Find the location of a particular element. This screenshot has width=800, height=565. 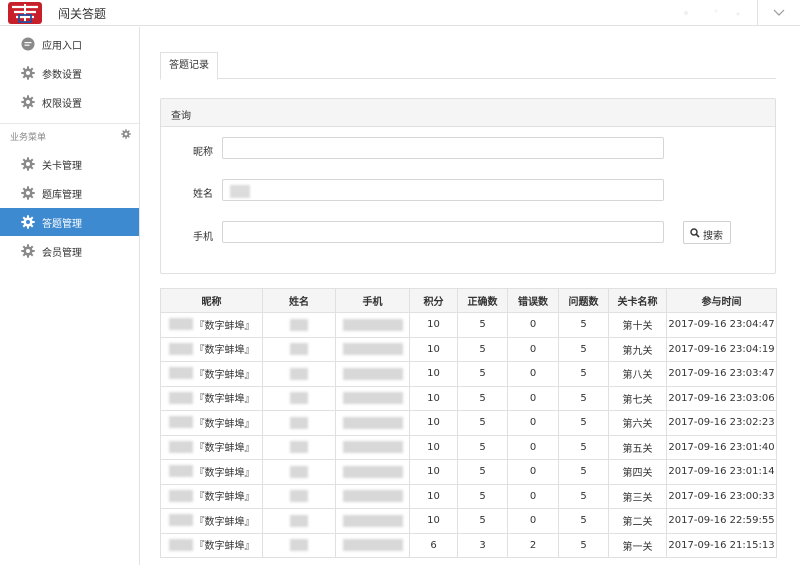

sidebar-item-label: 答题管理 is located at coordinates (62, 224).